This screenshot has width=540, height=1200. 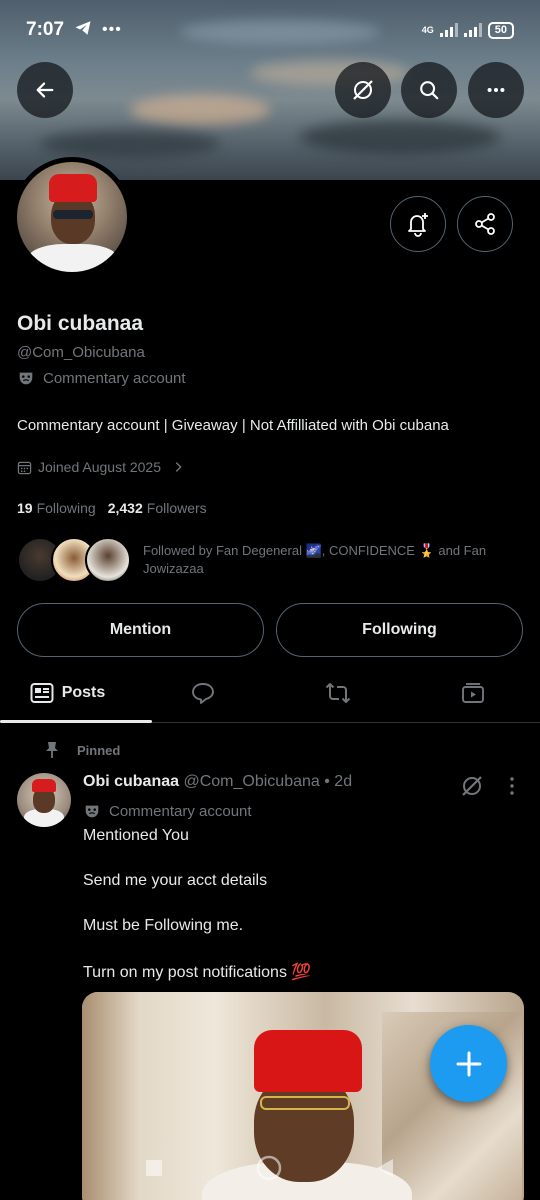 I want to click on more-options-button, so click(x=496, y=90).